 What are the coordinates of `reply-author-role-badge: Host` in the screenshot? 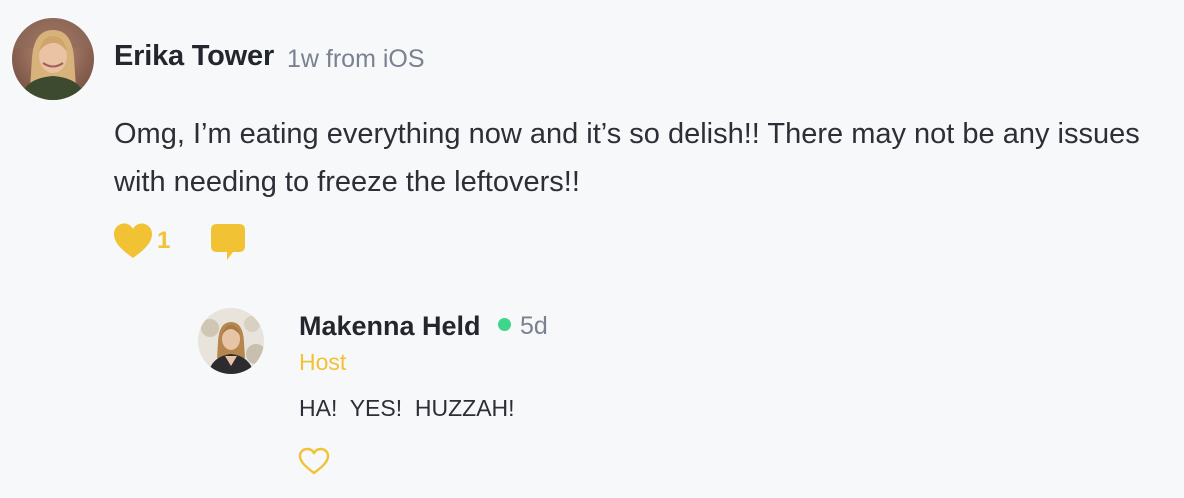 It's located at (323, 362).